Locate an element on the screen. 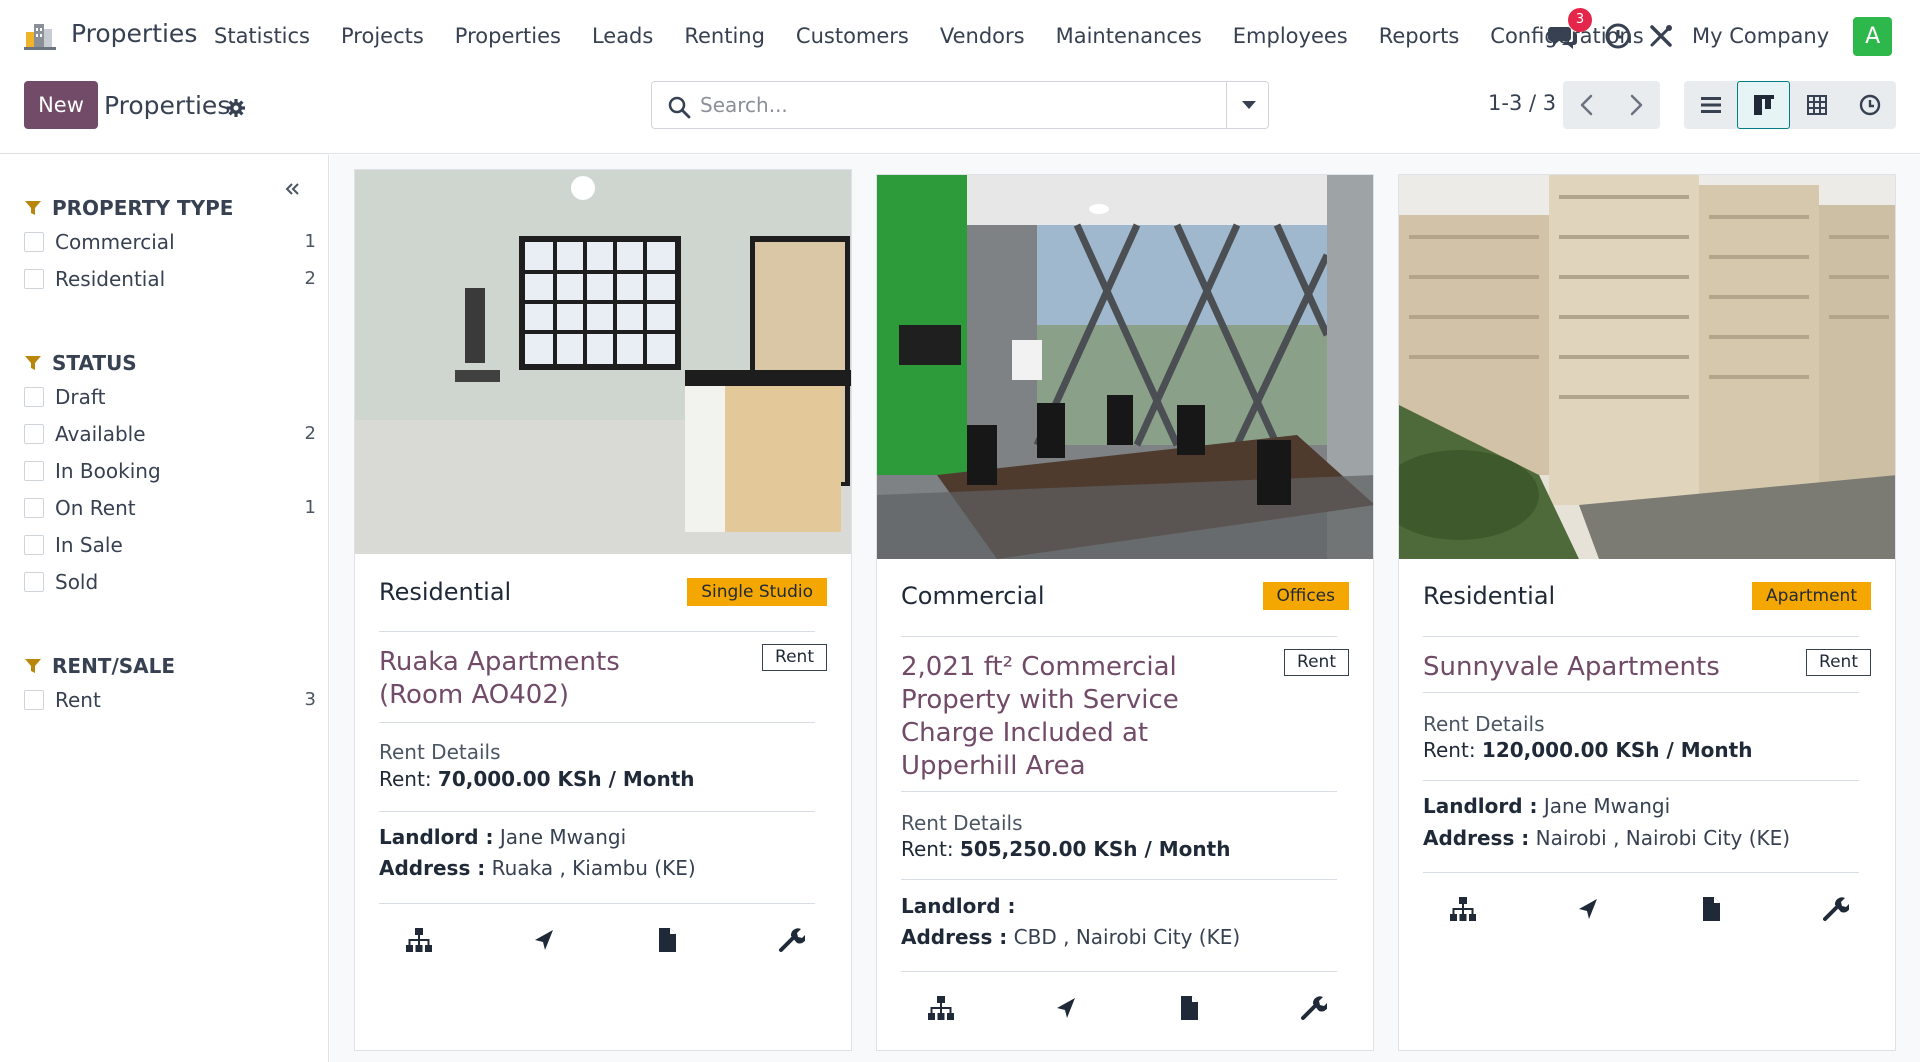 The width and height of the screenshot is (1920, 1062). facet-label: Draft is located at coordinates (80, 396).